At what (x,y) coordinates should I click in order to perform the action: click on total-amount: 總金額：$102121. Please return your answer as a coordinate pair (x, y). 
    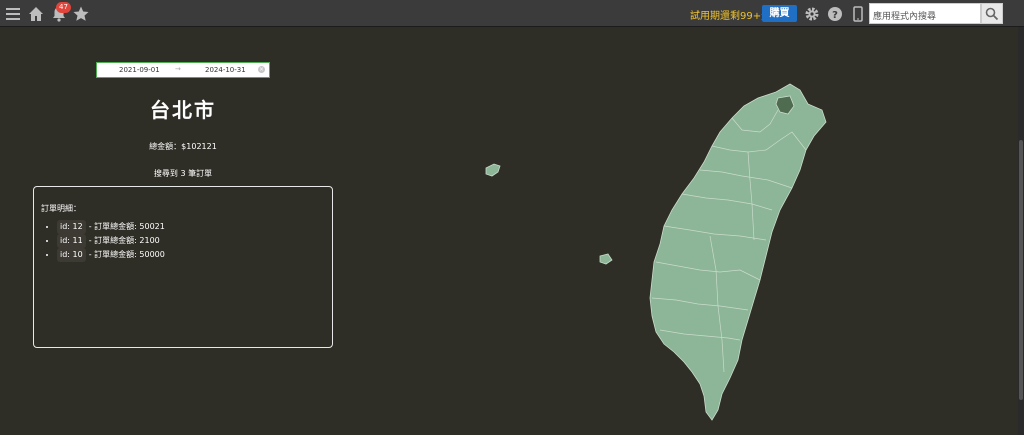
    Looking at the image, I should click on (183, 146).